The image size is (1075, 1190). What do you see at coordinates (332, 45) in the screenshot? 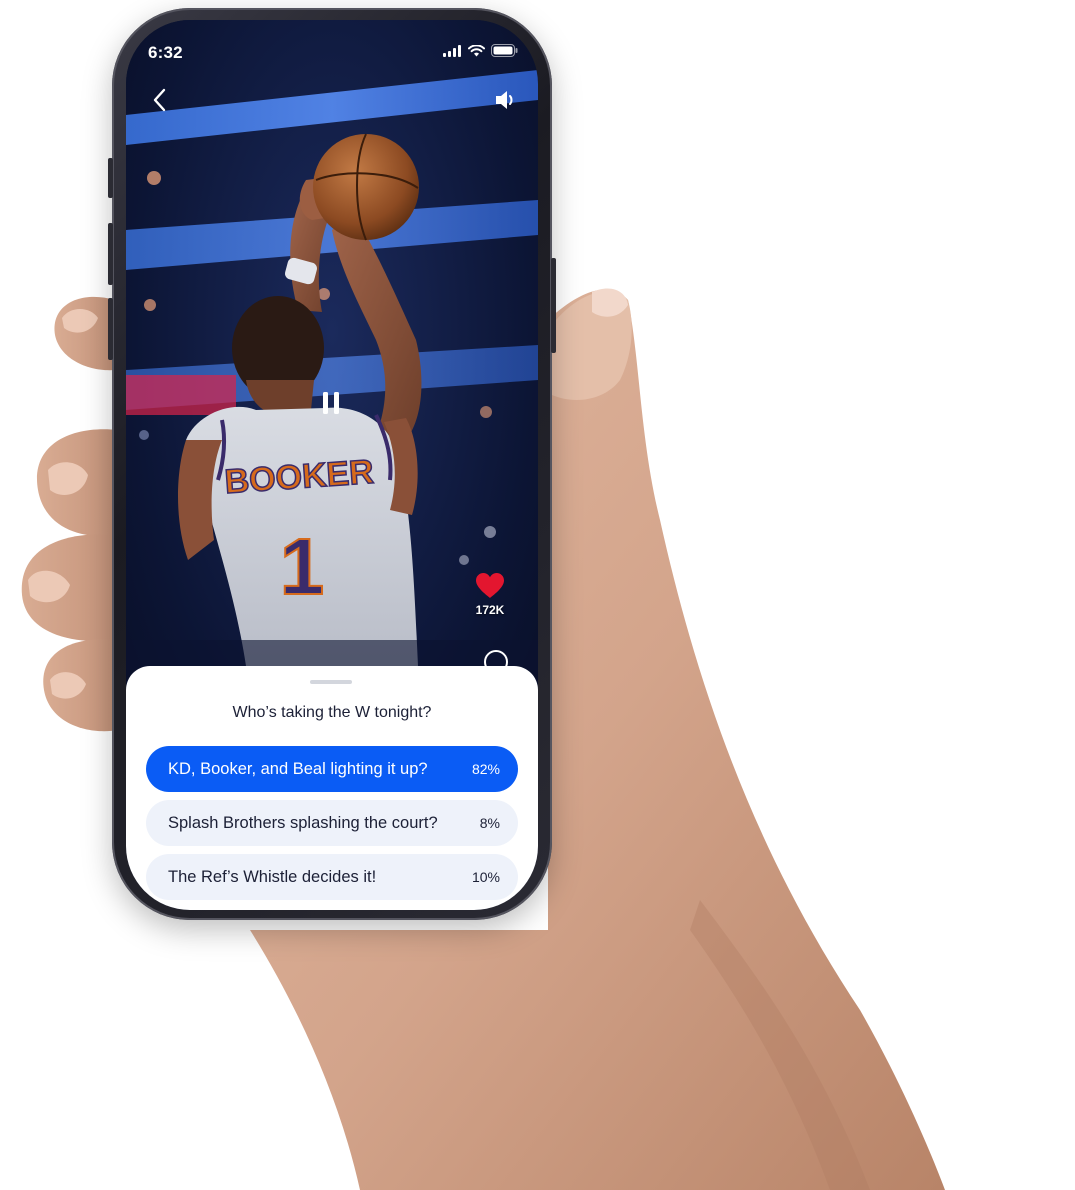
I see `status-bar: 6:32` at bounding box center [332, 45].